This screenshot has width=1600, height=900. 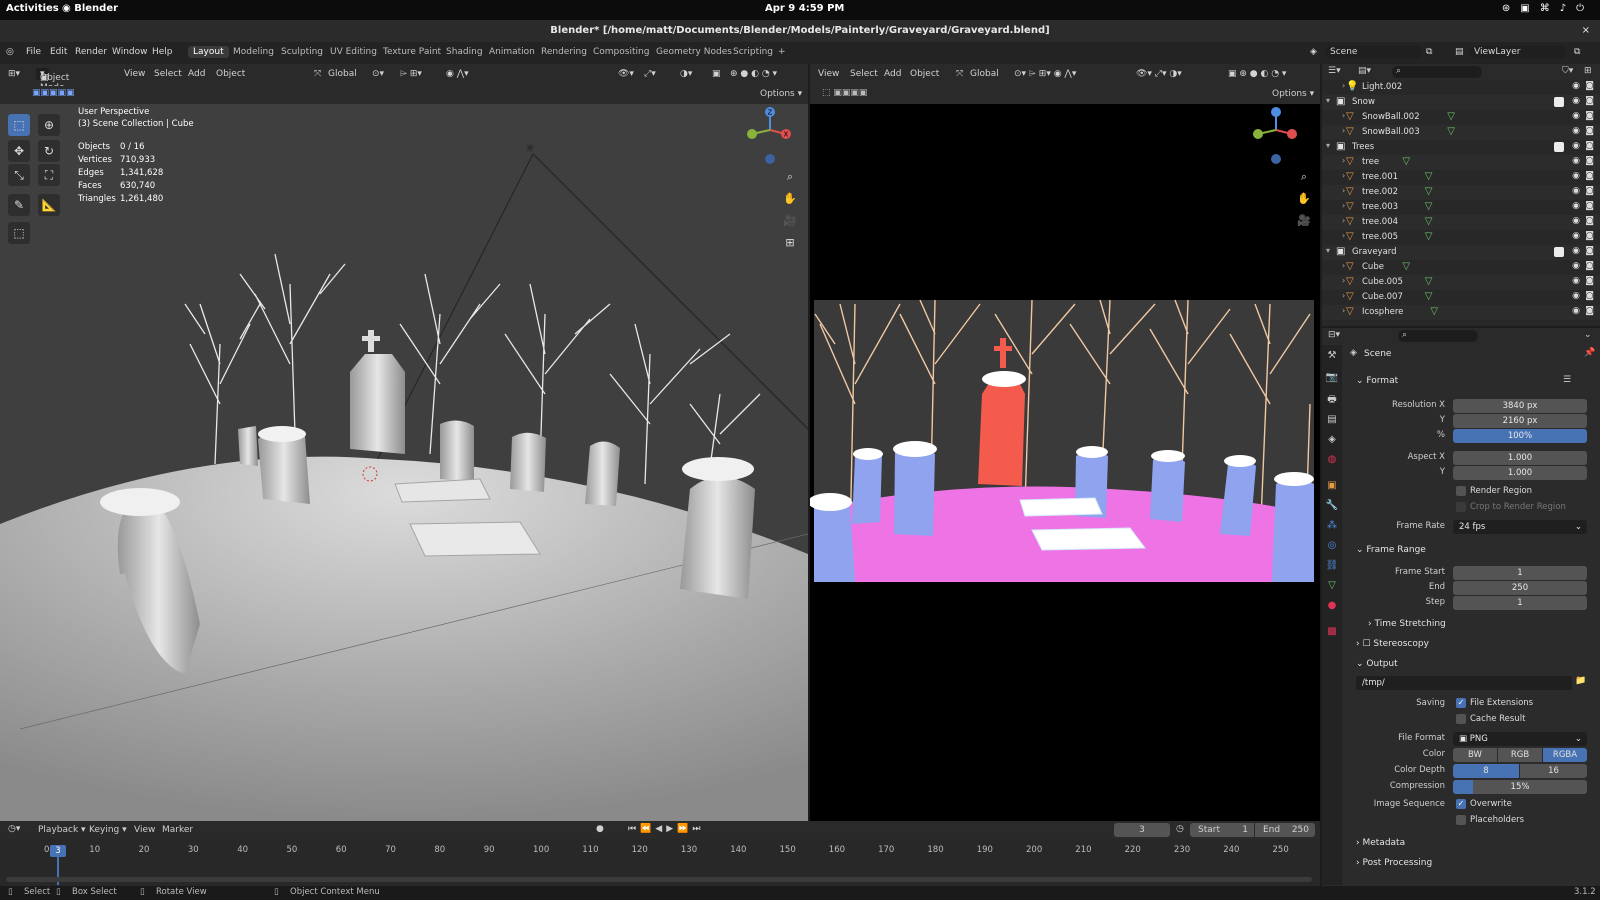 I want to click on window-close-button: ×, so click(x=1586, y=31).